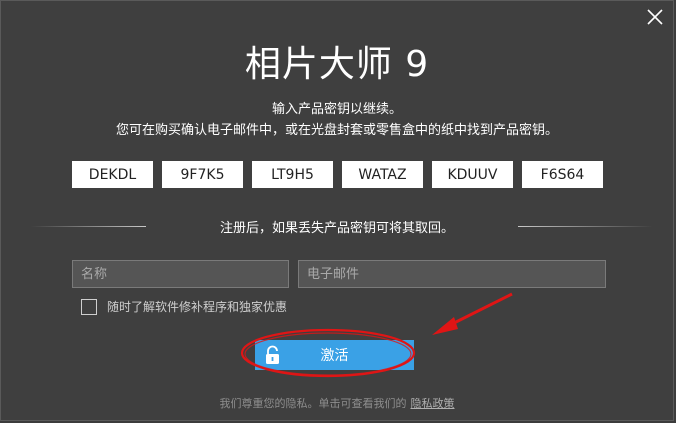 This screenshot has width=676, height=423. Describe the element at coordinates (433, 403) in the screenshot. I see `privacy-policy-link: 隐私政策` at that location.